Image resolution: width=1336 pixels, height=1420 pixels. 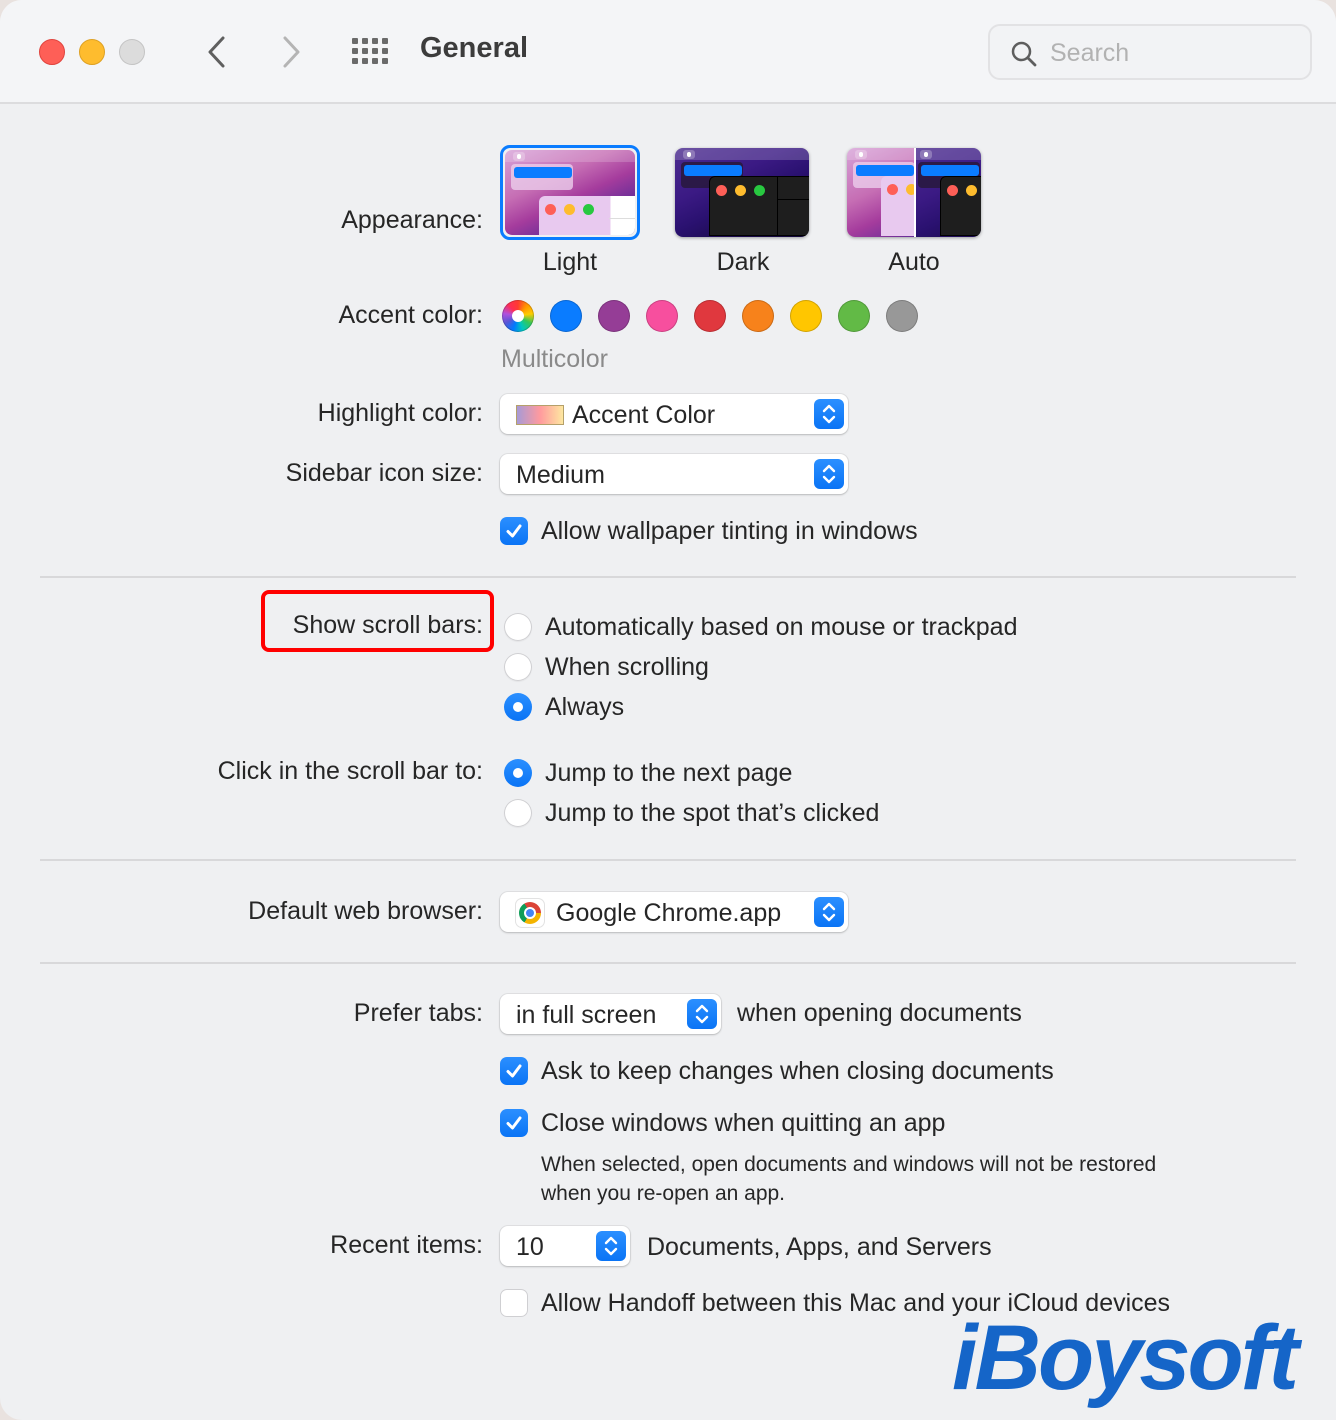 What do you see at coordinates (92, 52) in the screenshot?
I see `minimize-window-button` at bounding box center [92, 52].